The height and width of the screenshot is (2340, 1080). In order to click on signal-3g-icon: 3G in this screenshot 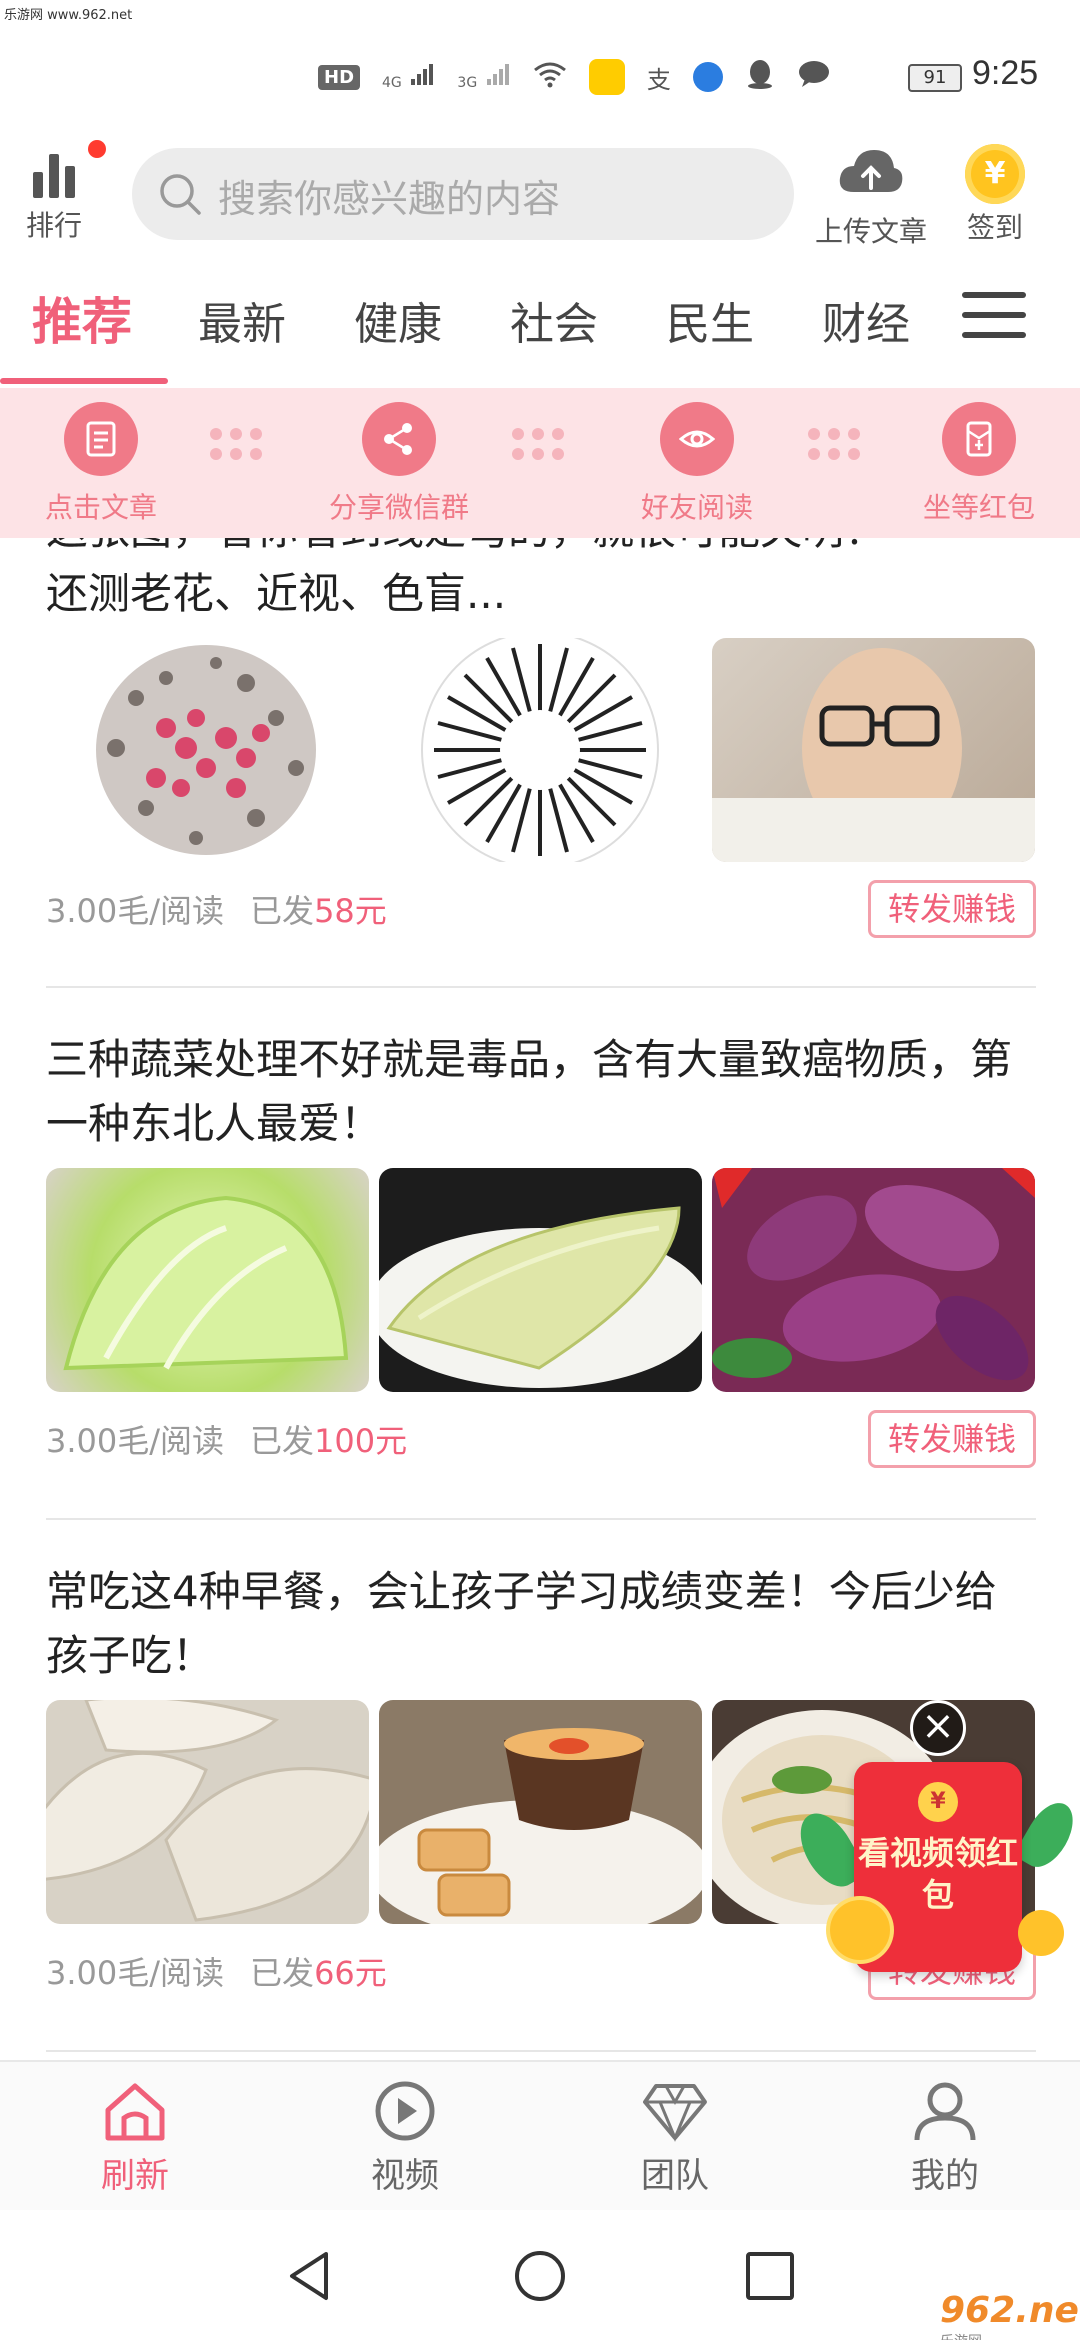, I will do `click(483, 77)`.